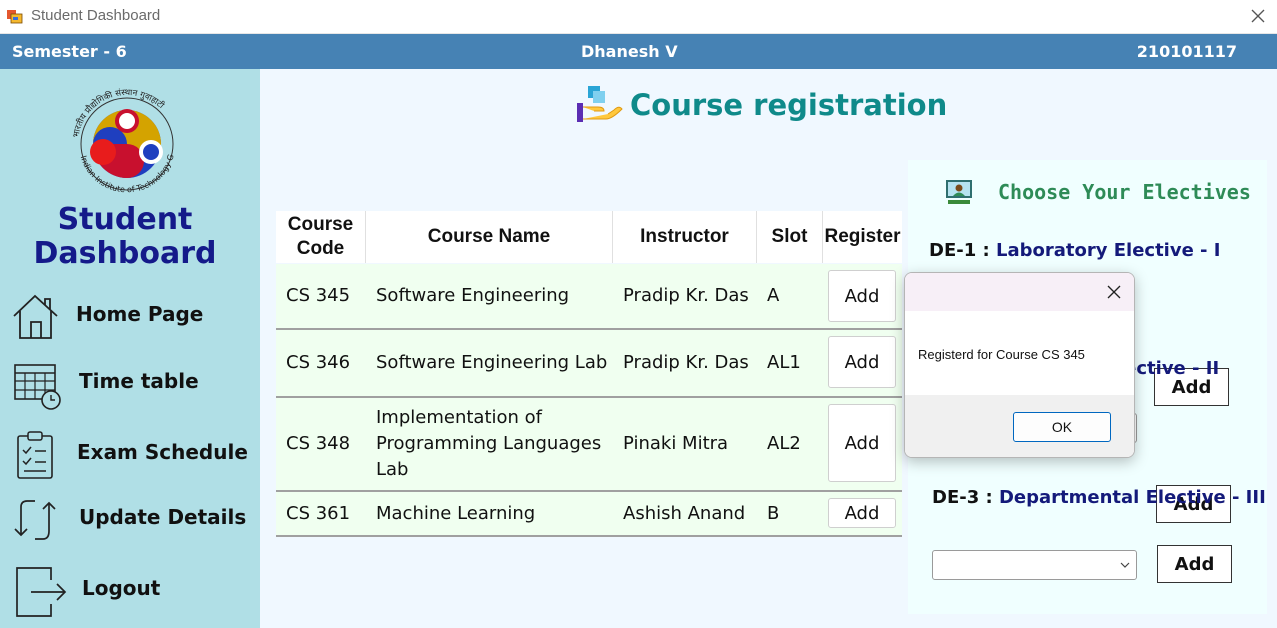 This screenshot has height=628, width=1277. Describe the element at coordinates (1132, 497) in the screenshot. I see `elective-name: Departmental Elective - III` at that location.